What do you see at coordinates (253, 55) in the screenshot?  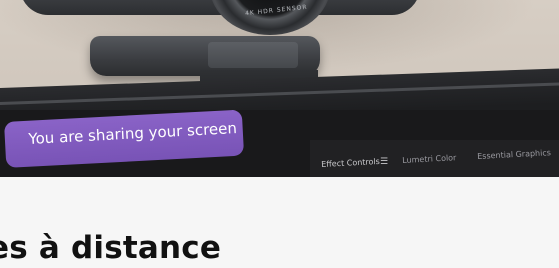 I see `webcam-clip-hinge` at bounding box center [253, 55].